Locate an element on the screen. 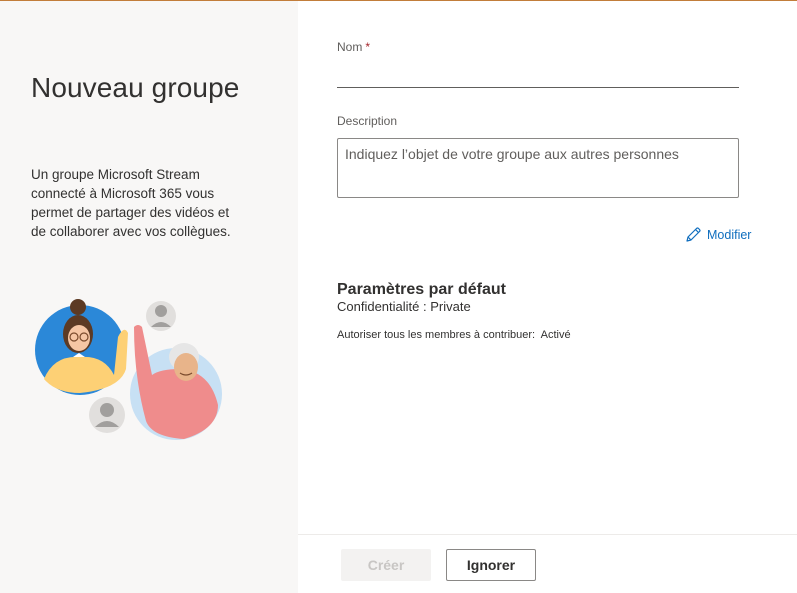 The width and height of the screenshot is (797, 593). description-field-label: Description is located at coordinates (367, 121).